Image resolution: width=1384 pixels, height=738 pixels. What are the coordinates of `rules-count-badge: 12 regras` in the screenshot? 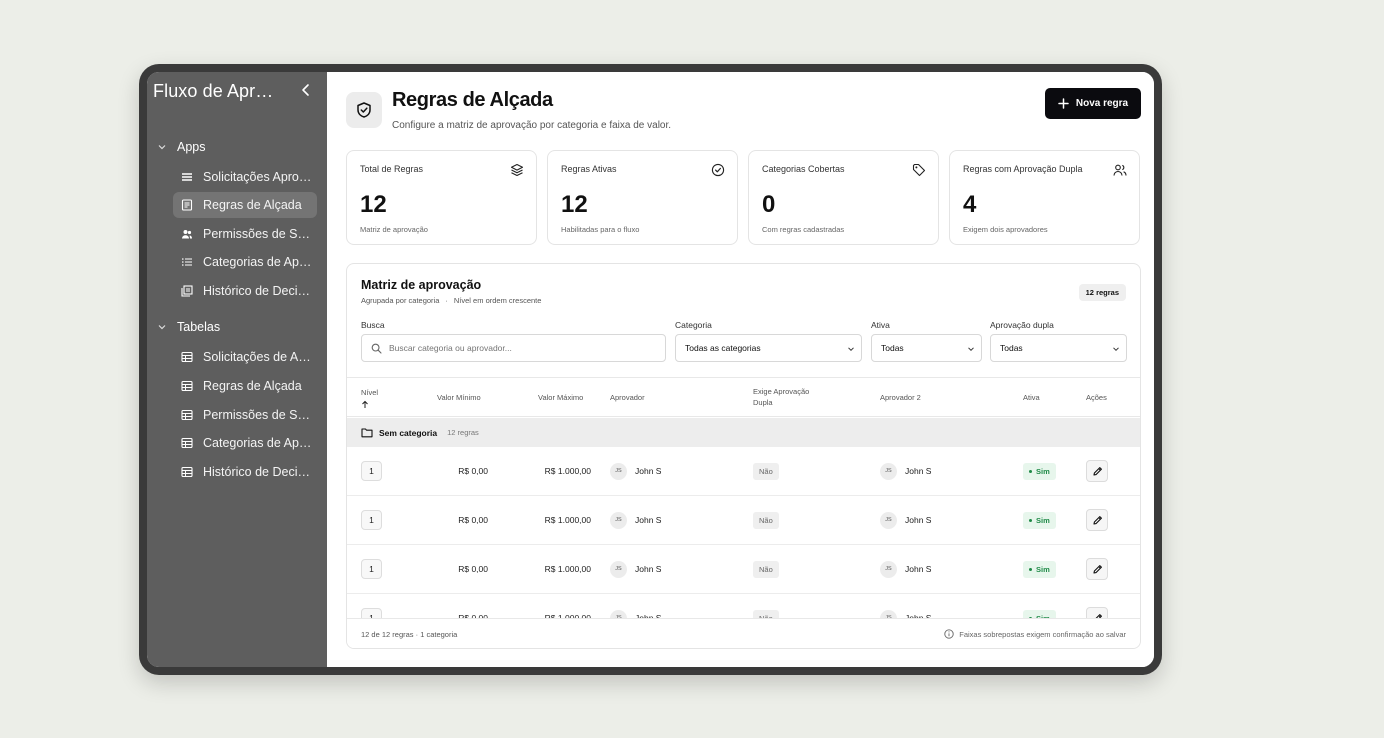 It's located at (1102, 292).